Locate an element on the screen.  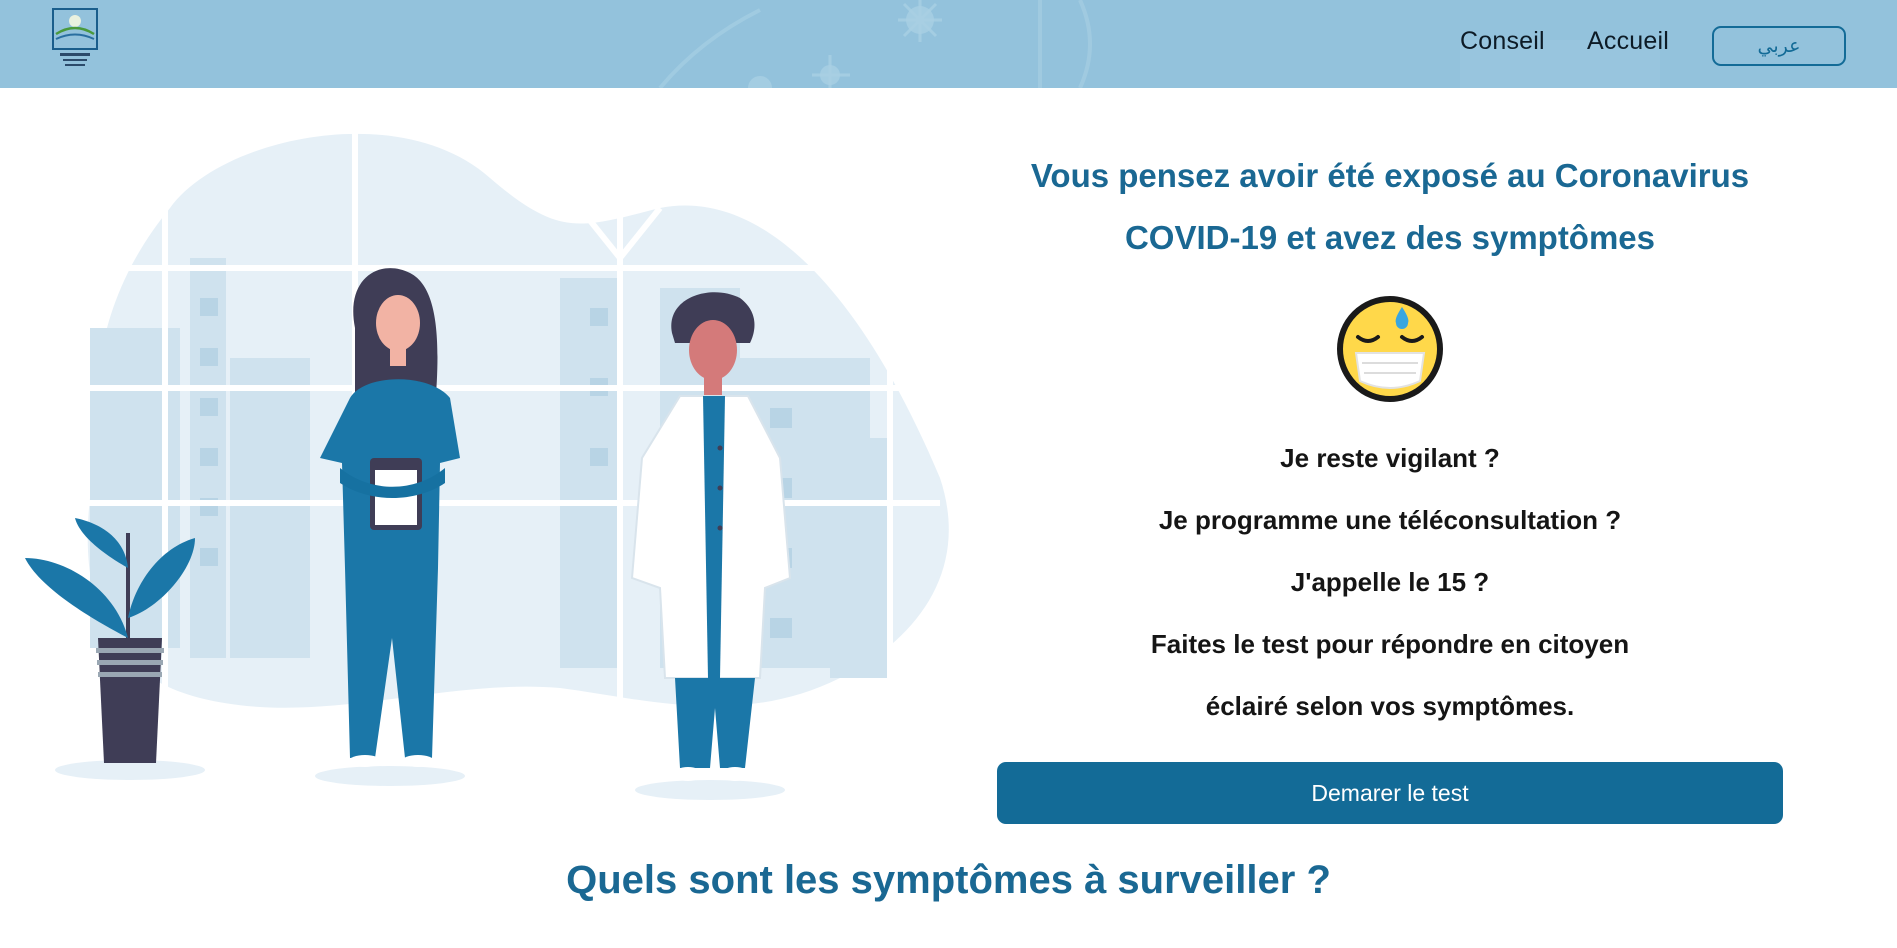
ministry-logo is located at coordinates (75, 39).